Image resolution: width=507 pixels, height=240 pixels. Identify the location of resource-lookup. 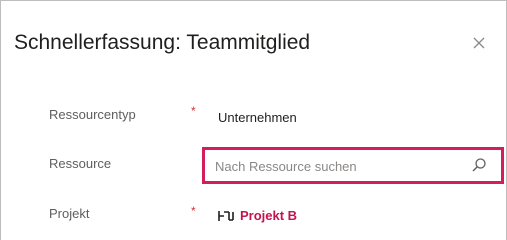
(353, 165).